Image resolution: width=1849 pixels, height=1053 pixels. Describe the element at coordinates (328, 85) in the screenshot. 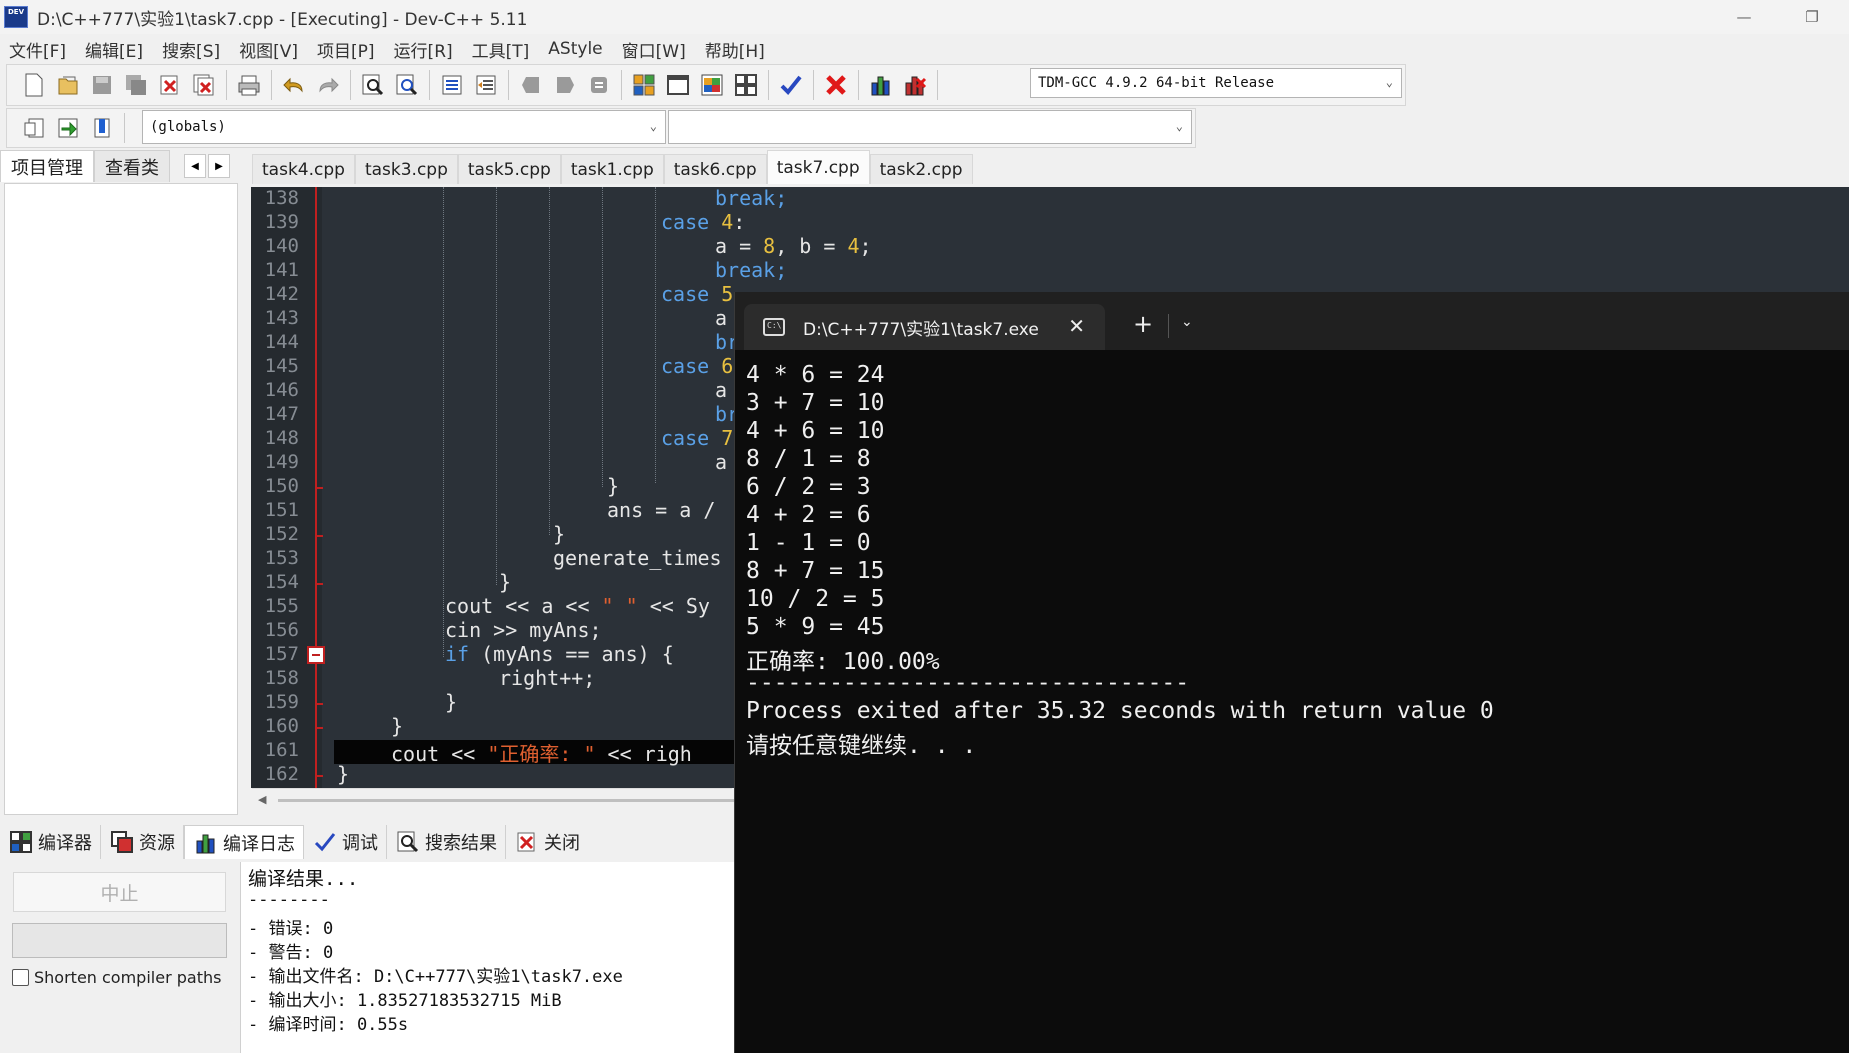

I see `redo-button` at that location.